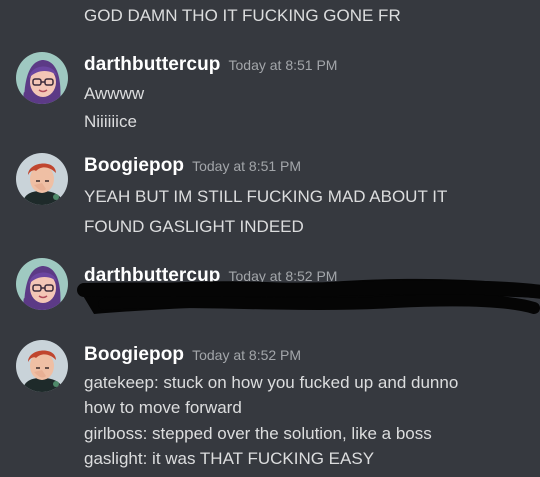  Describe the element at coordinates (246, 355) in the screenshot. I see `timestamp: Today at 8:52 PM` at that location.